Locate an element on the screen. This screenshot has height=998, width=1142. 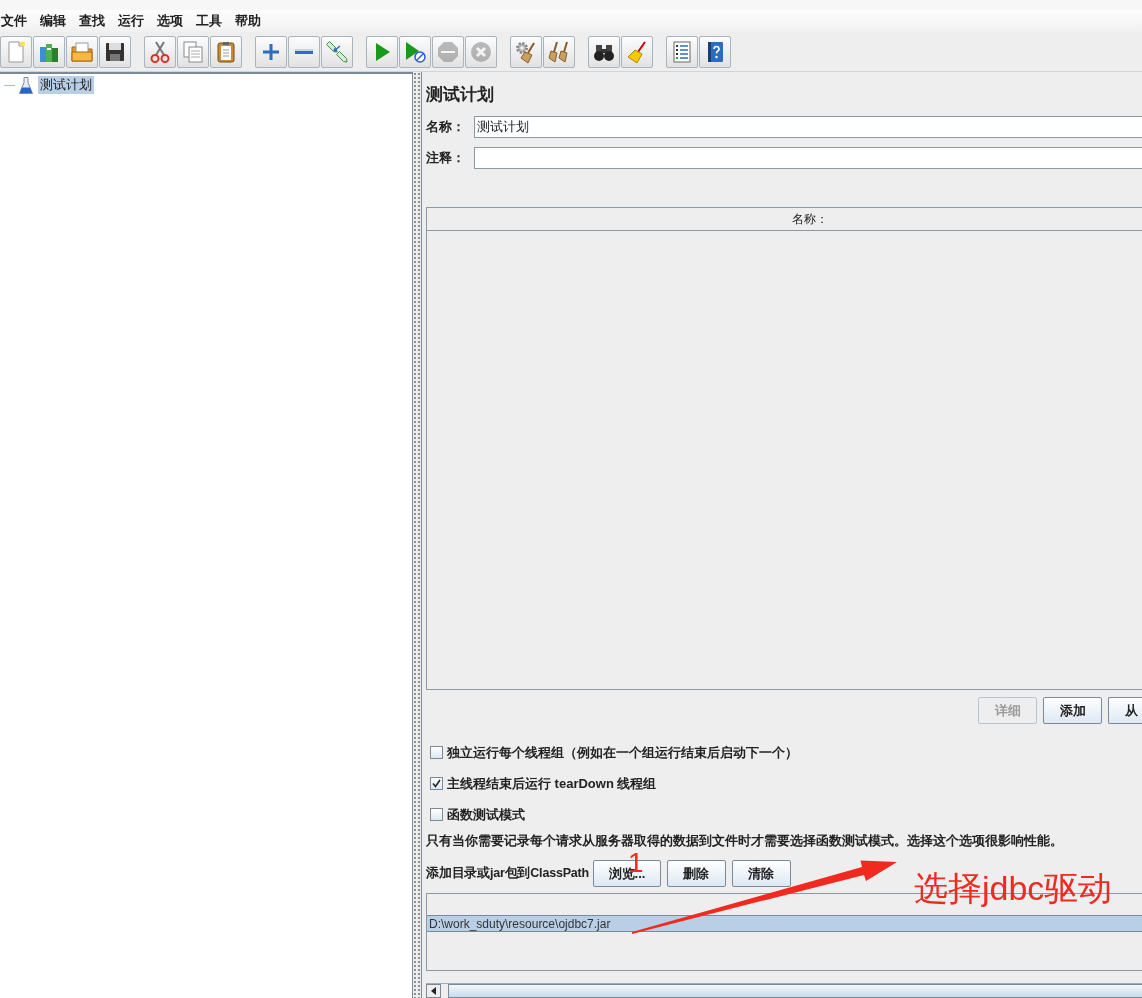
text-field: 测试计划 is located at coordinates (808, 127).